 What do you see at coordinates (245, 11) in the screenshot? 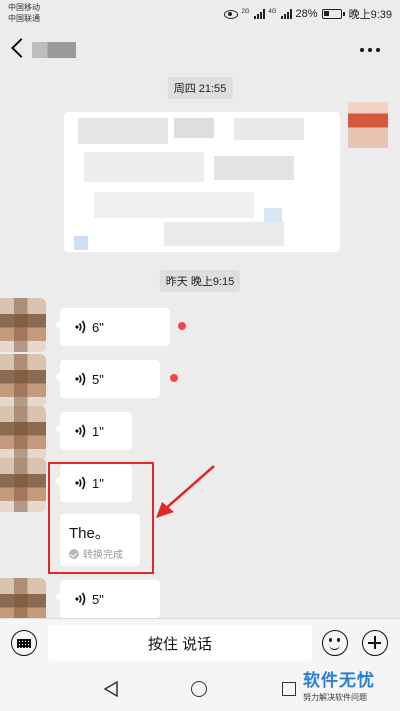
I see `network-label-1: 2G` at bounding box center [245, 11].